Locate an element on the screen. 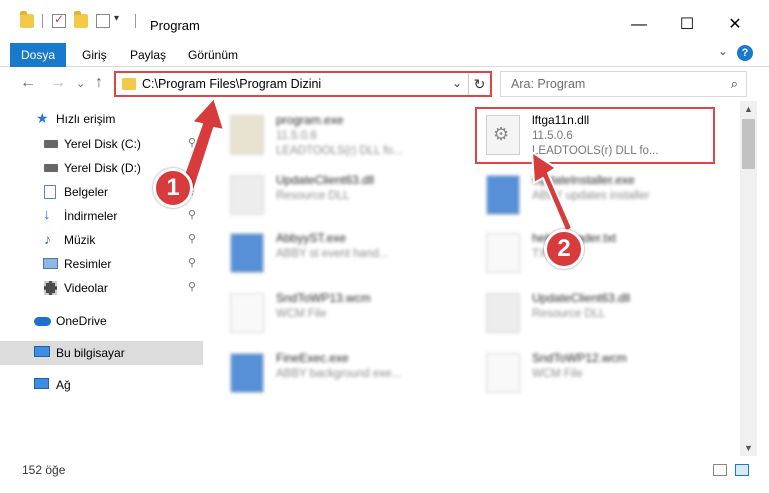 This screenshot has width=769, height=493. up-button: ↑ is located at coordinates (99, 83).